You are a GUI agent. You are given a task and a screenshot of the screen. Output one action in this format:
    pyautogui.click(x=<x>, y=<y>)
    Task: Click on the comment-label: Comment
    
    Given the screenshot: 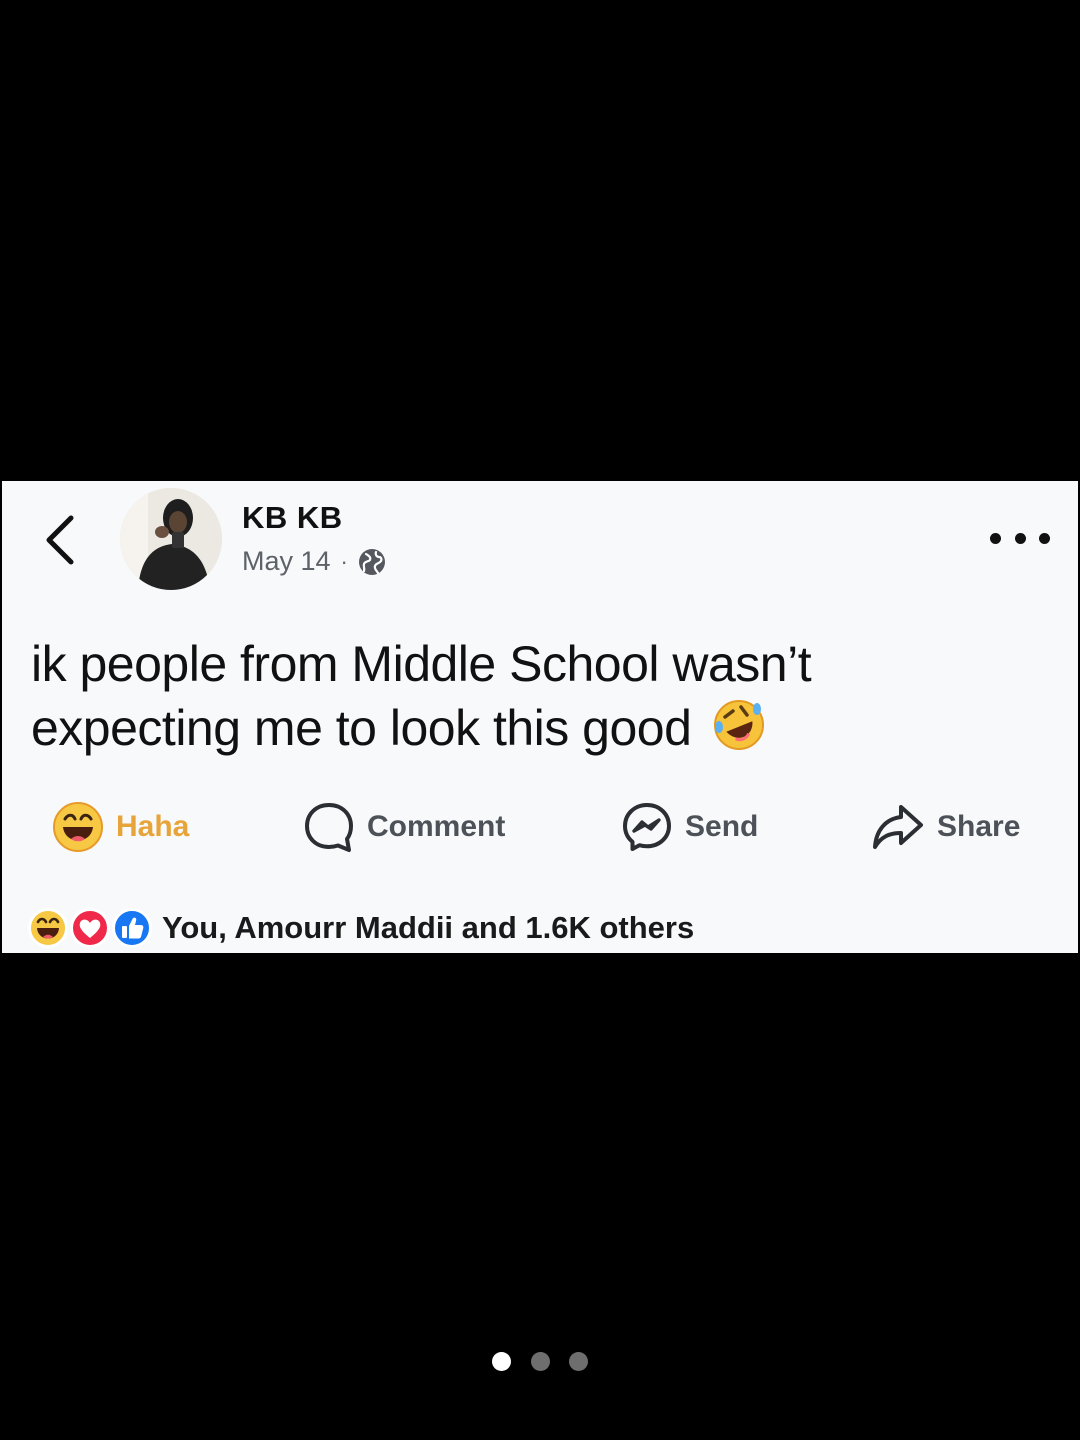 What is the action you would take?
    pyautogui.click(x=436, y=826)
    